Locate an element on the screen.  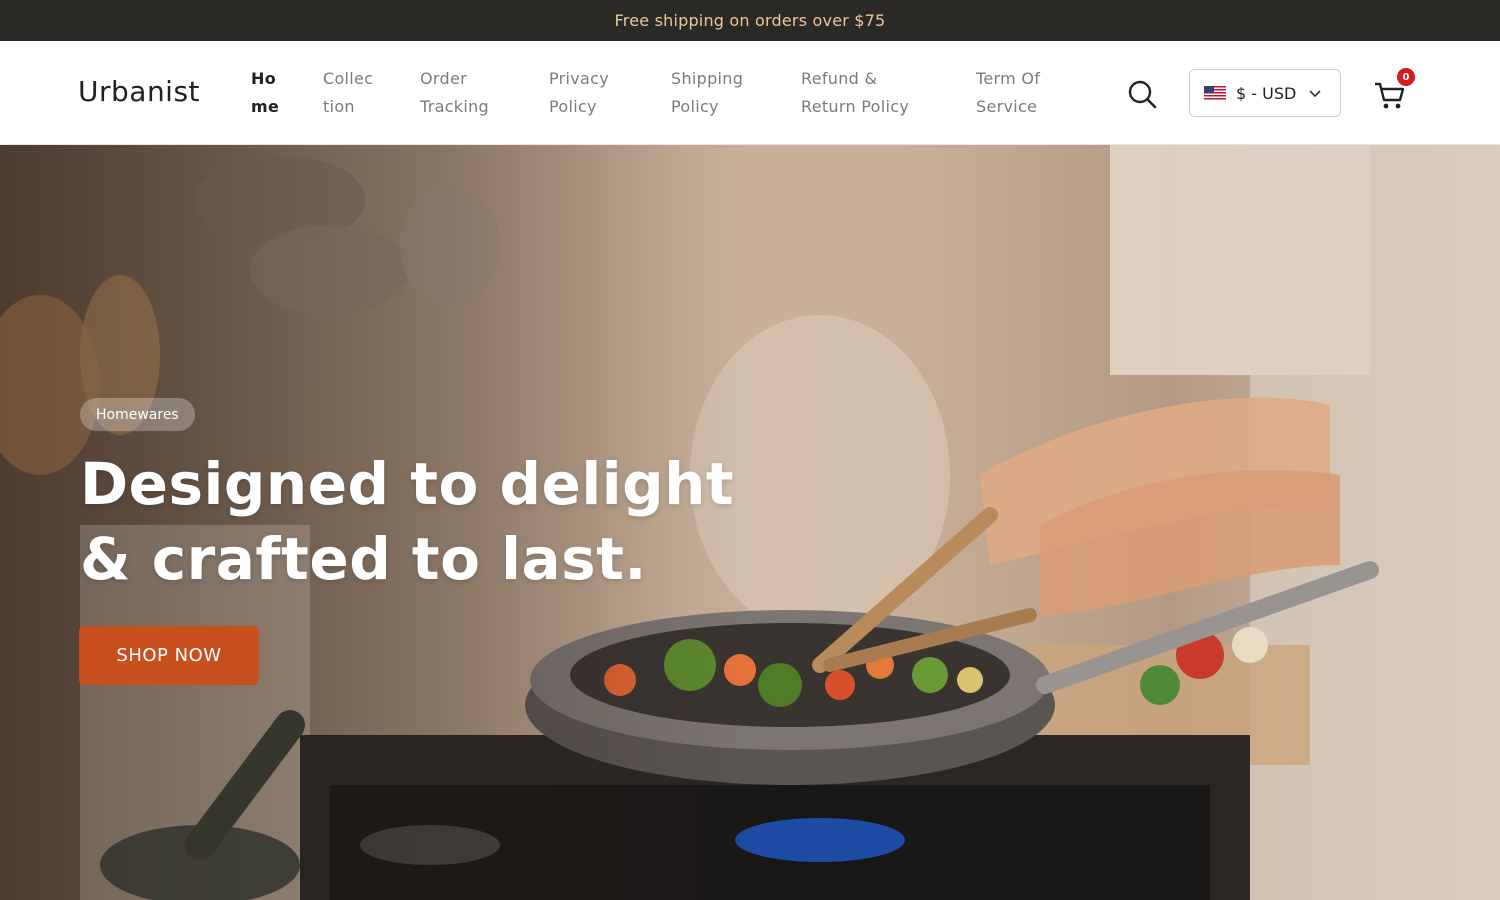
nav-privacy-policy-line1: Privacy is located at coordinates (579, 78).